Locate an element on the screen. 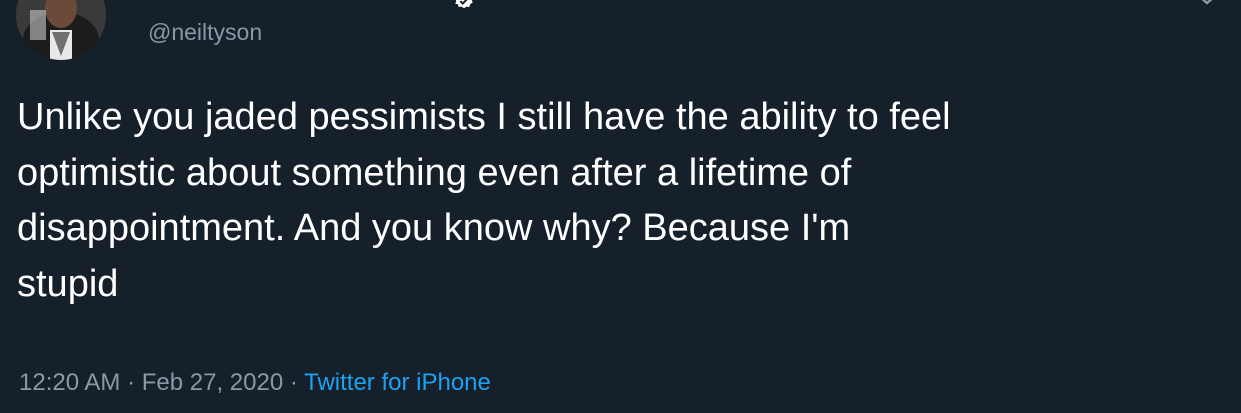 Image resolution: width=1241 pixels, height=413 pixels. tweet-text-line: stupid is located at coordinates (68, 283).